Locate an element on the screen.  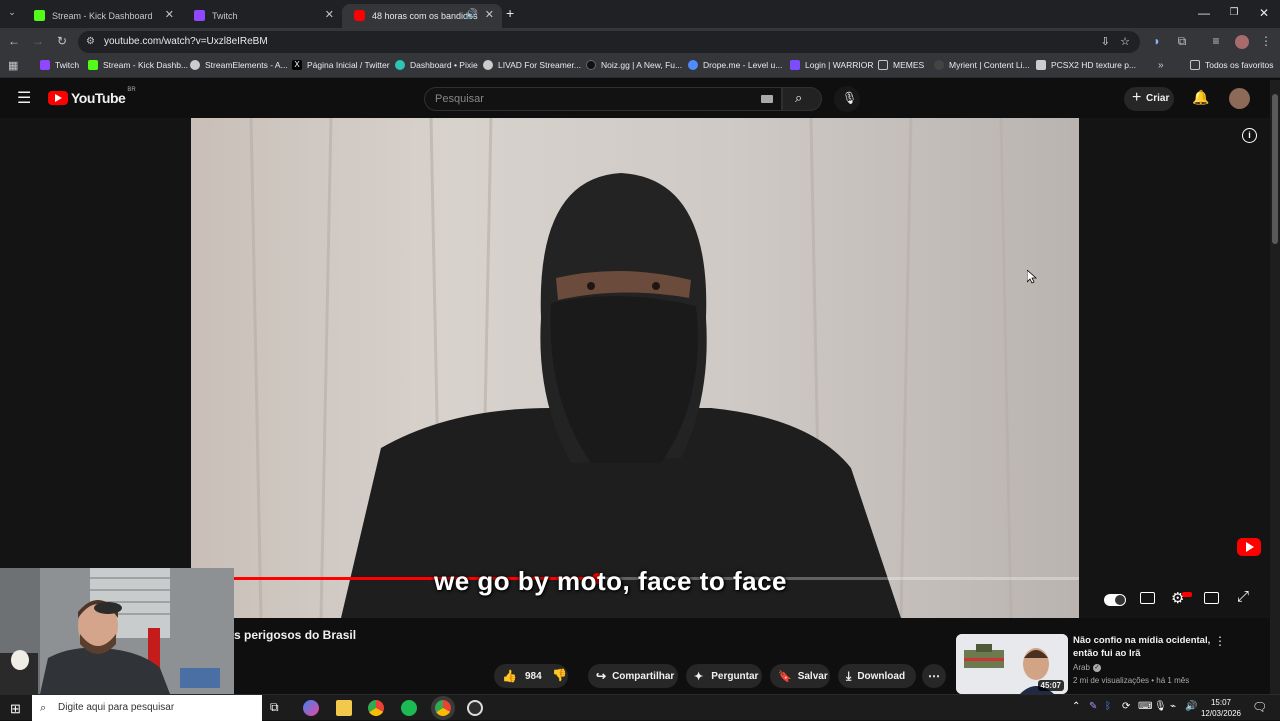
tray-chevron-icon: ⌃ is located at coordinates (1076, 706).